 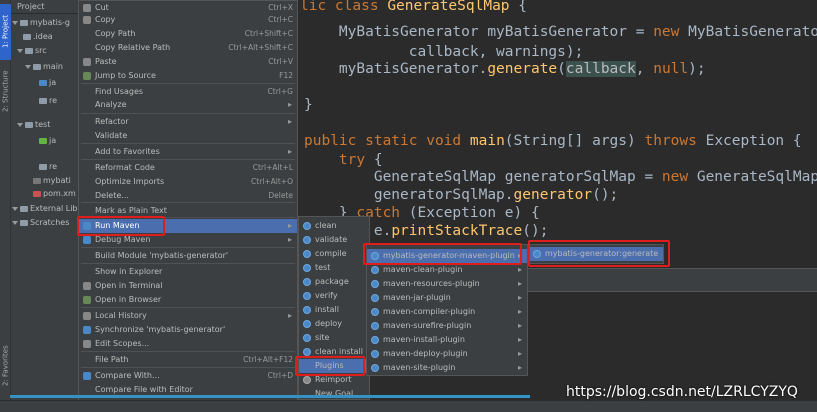 I want to click on plugin-maven-jar-plugin: maven-jar-plugin ▸, so click(x=447, y=298).